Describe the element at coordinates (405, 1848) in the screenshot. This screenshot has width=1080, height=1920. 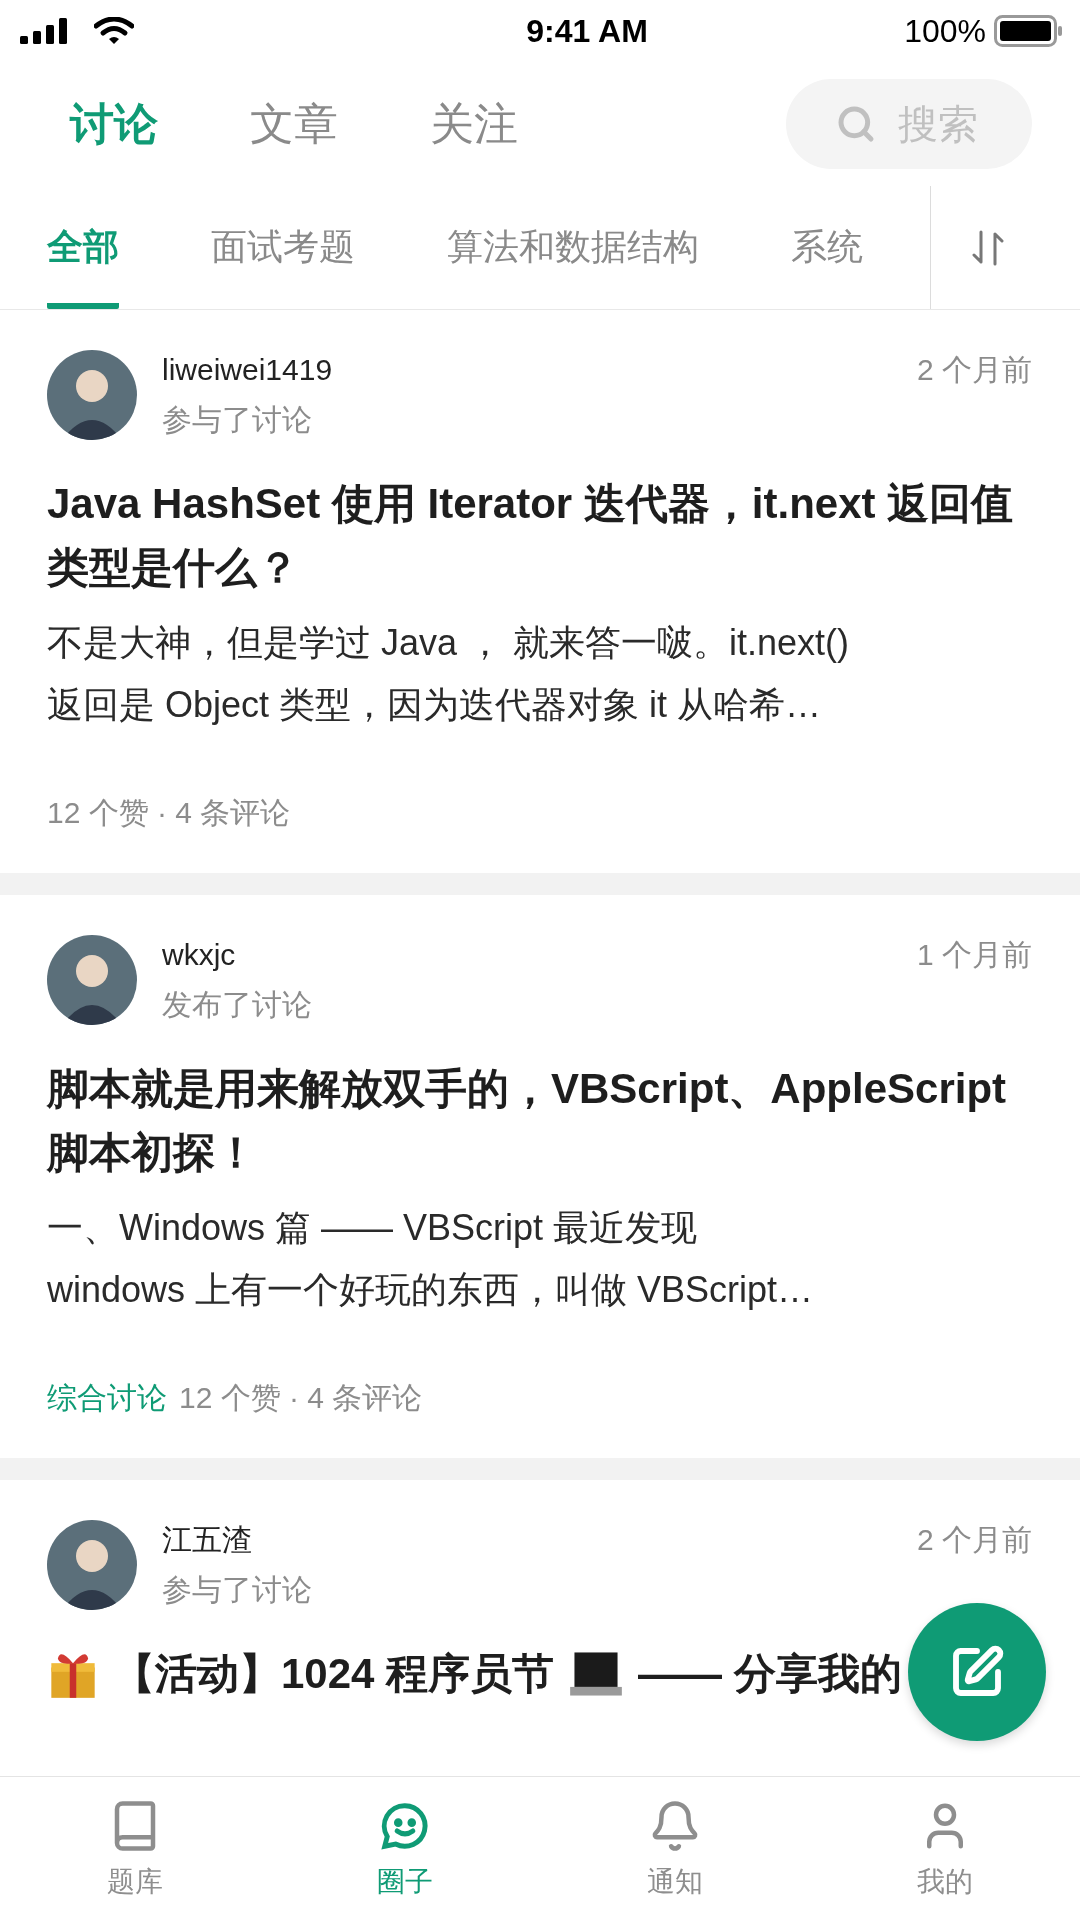
I see `bottom-tab: 圈子` at that location.